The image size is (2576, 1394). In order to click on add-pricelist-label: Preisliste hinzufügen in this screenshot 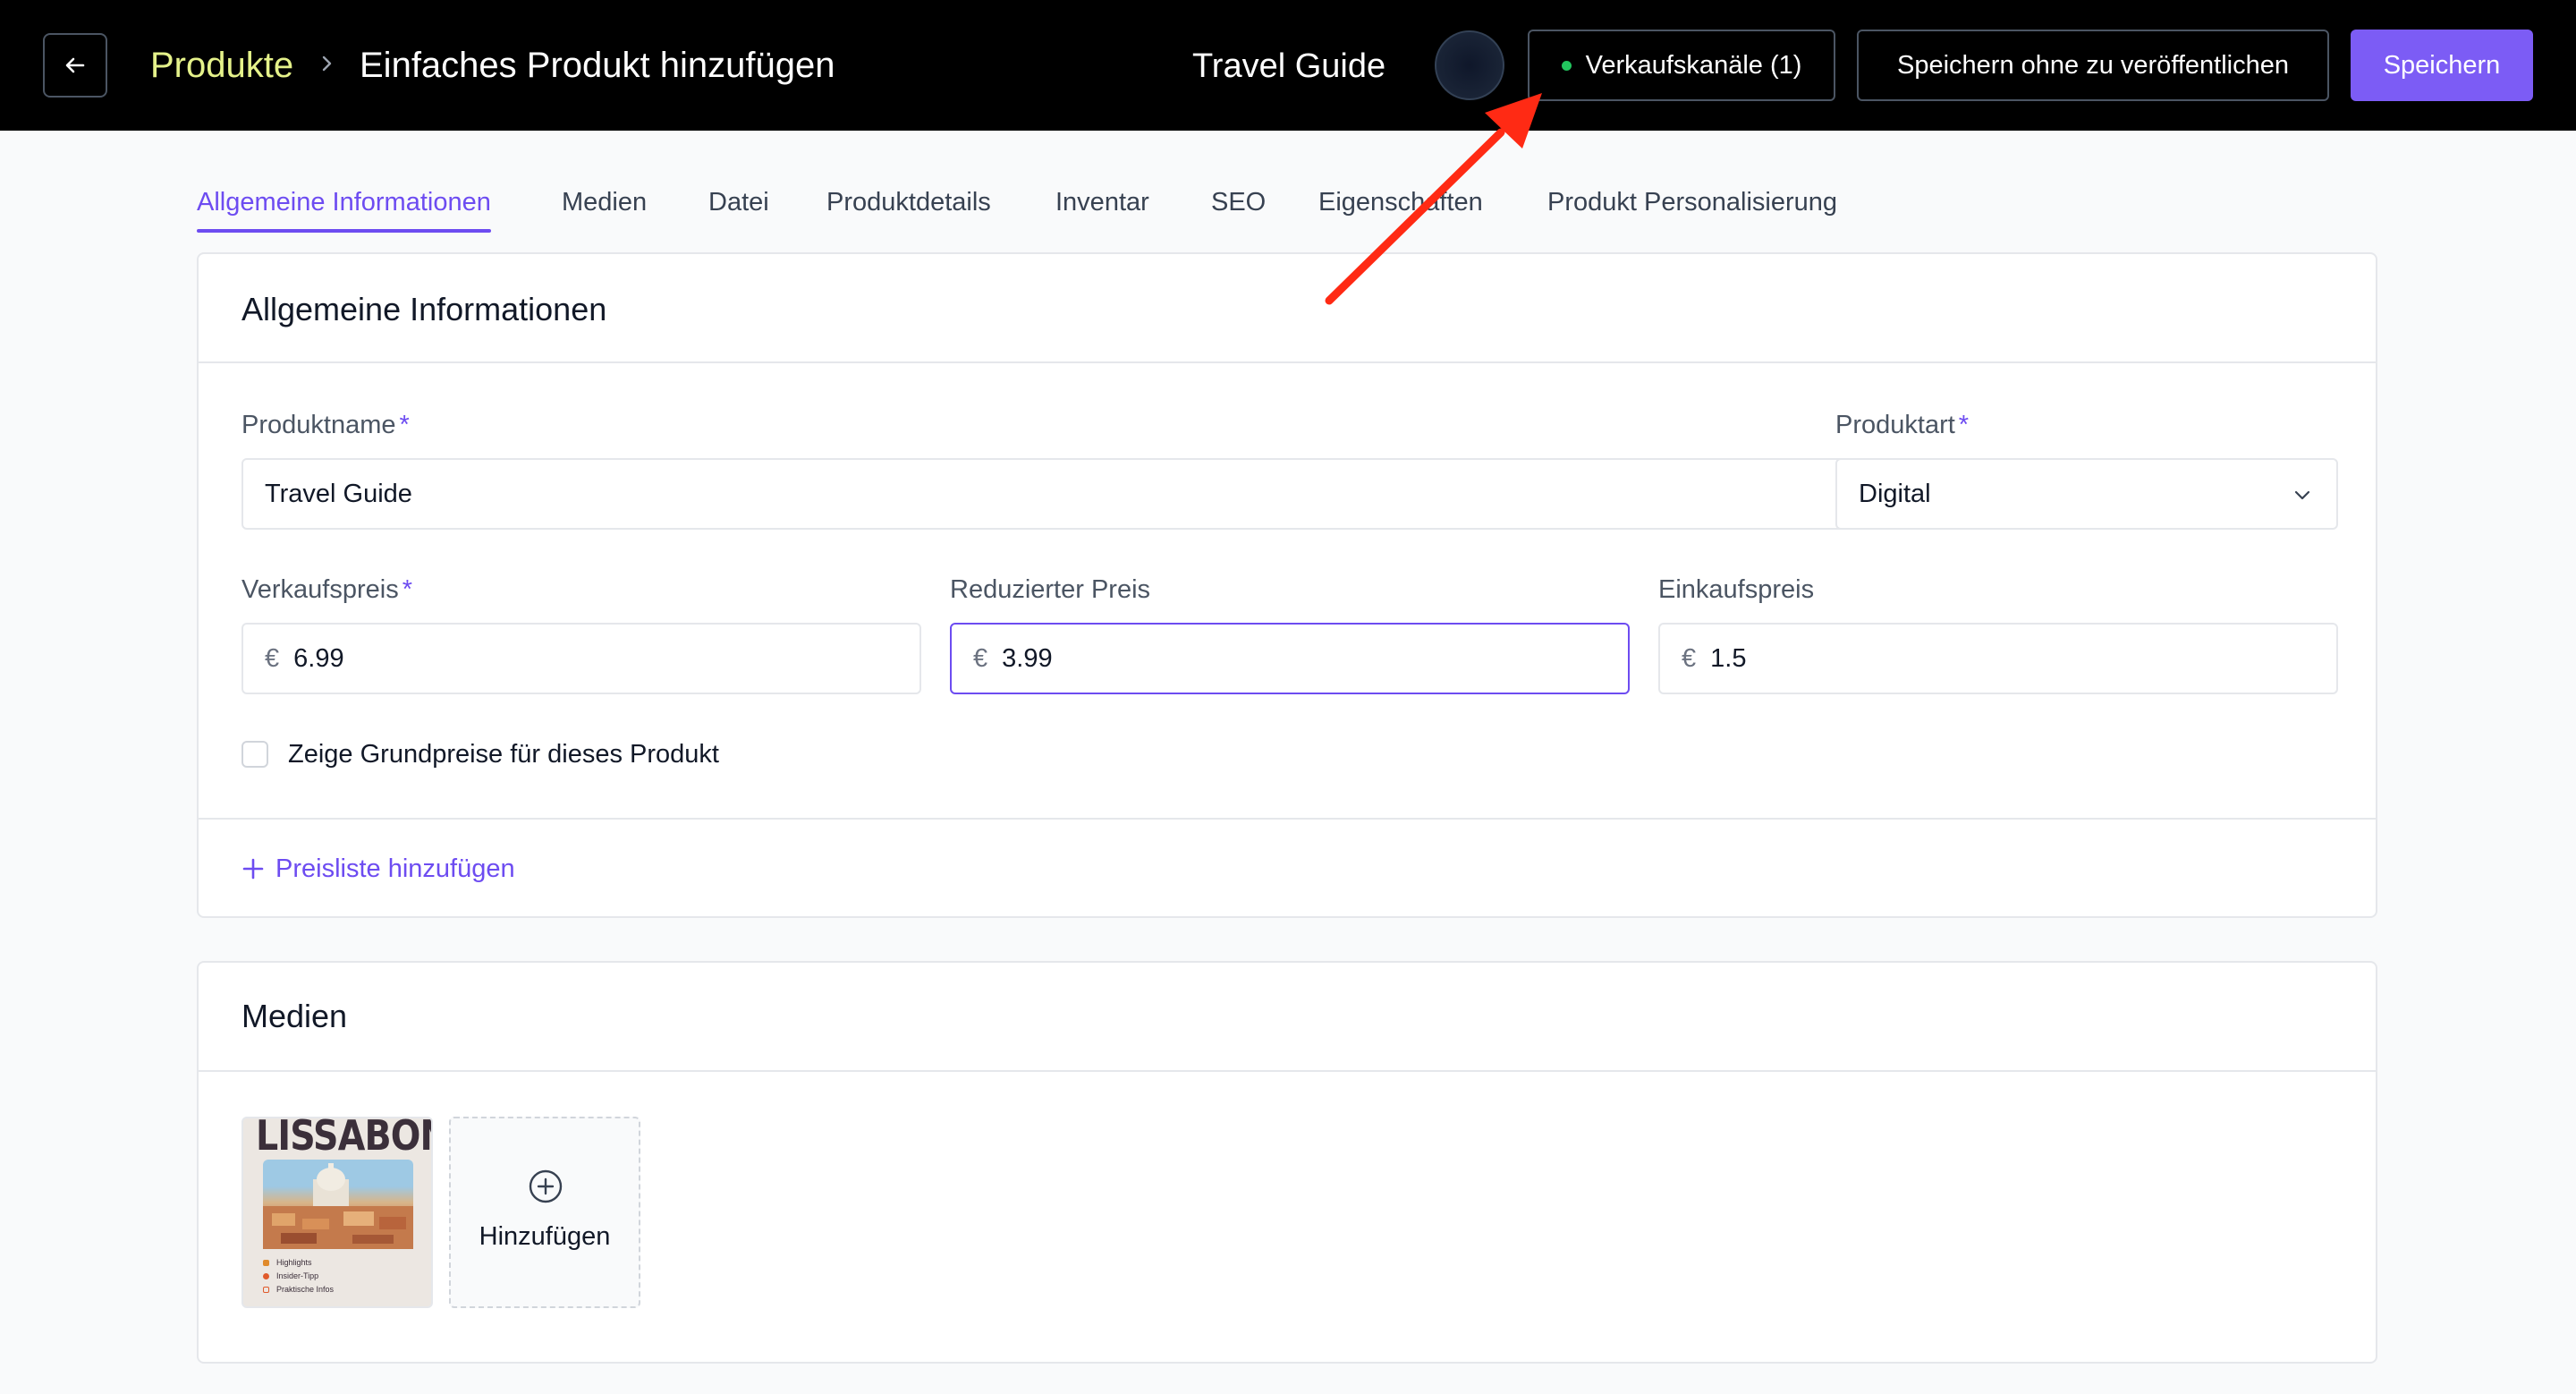, I will do `click(395, 869)`.